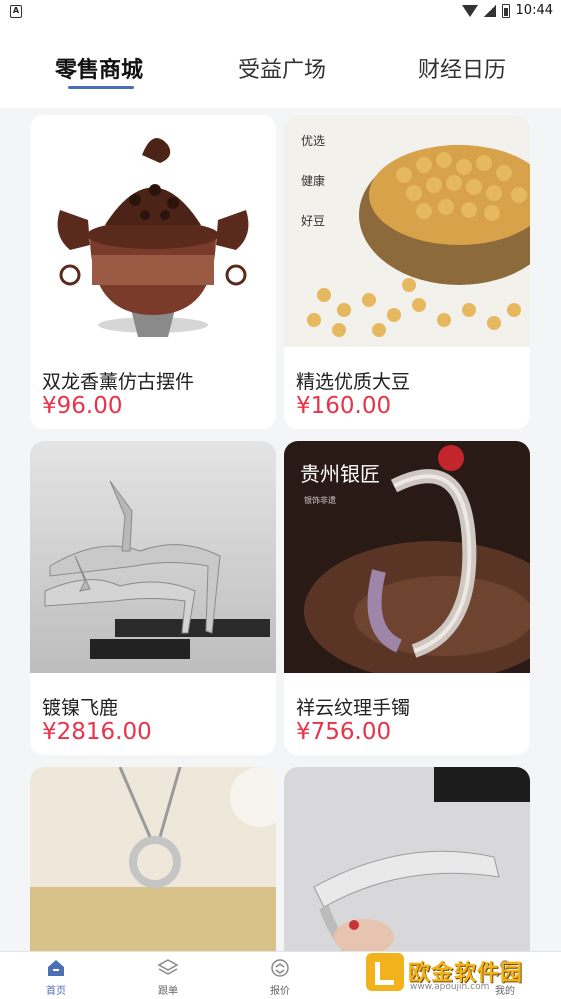 This screenshot has width=561, height=999. I want to click on image-caption-sub: 银饰非遗, so click(320, 500).